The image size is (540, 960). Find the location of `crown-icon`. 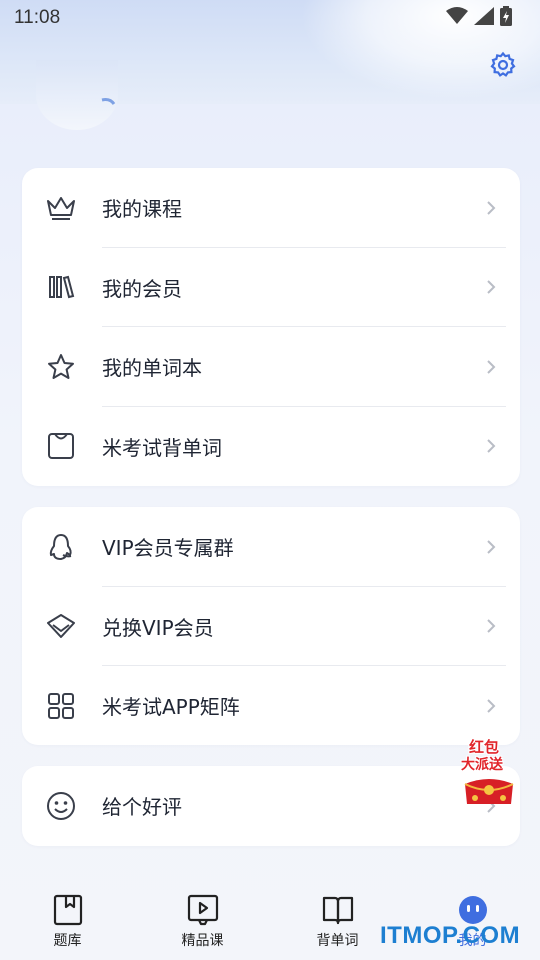

crown-icon is located at coordinates (61, 208).